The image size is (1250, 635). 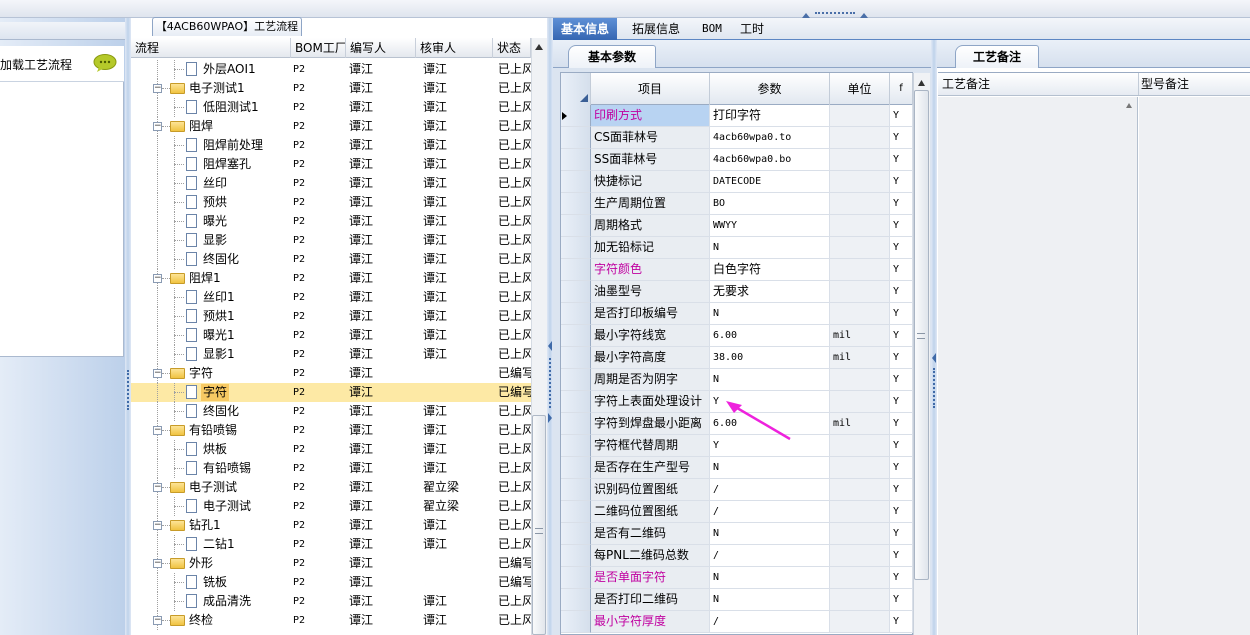 What do you see at coordinates (331, 430) in the screenshot?
I see `tree-row: − 有铅喷锡 P2 谭江 谭江 已上风` at bounding box center [331, 430].